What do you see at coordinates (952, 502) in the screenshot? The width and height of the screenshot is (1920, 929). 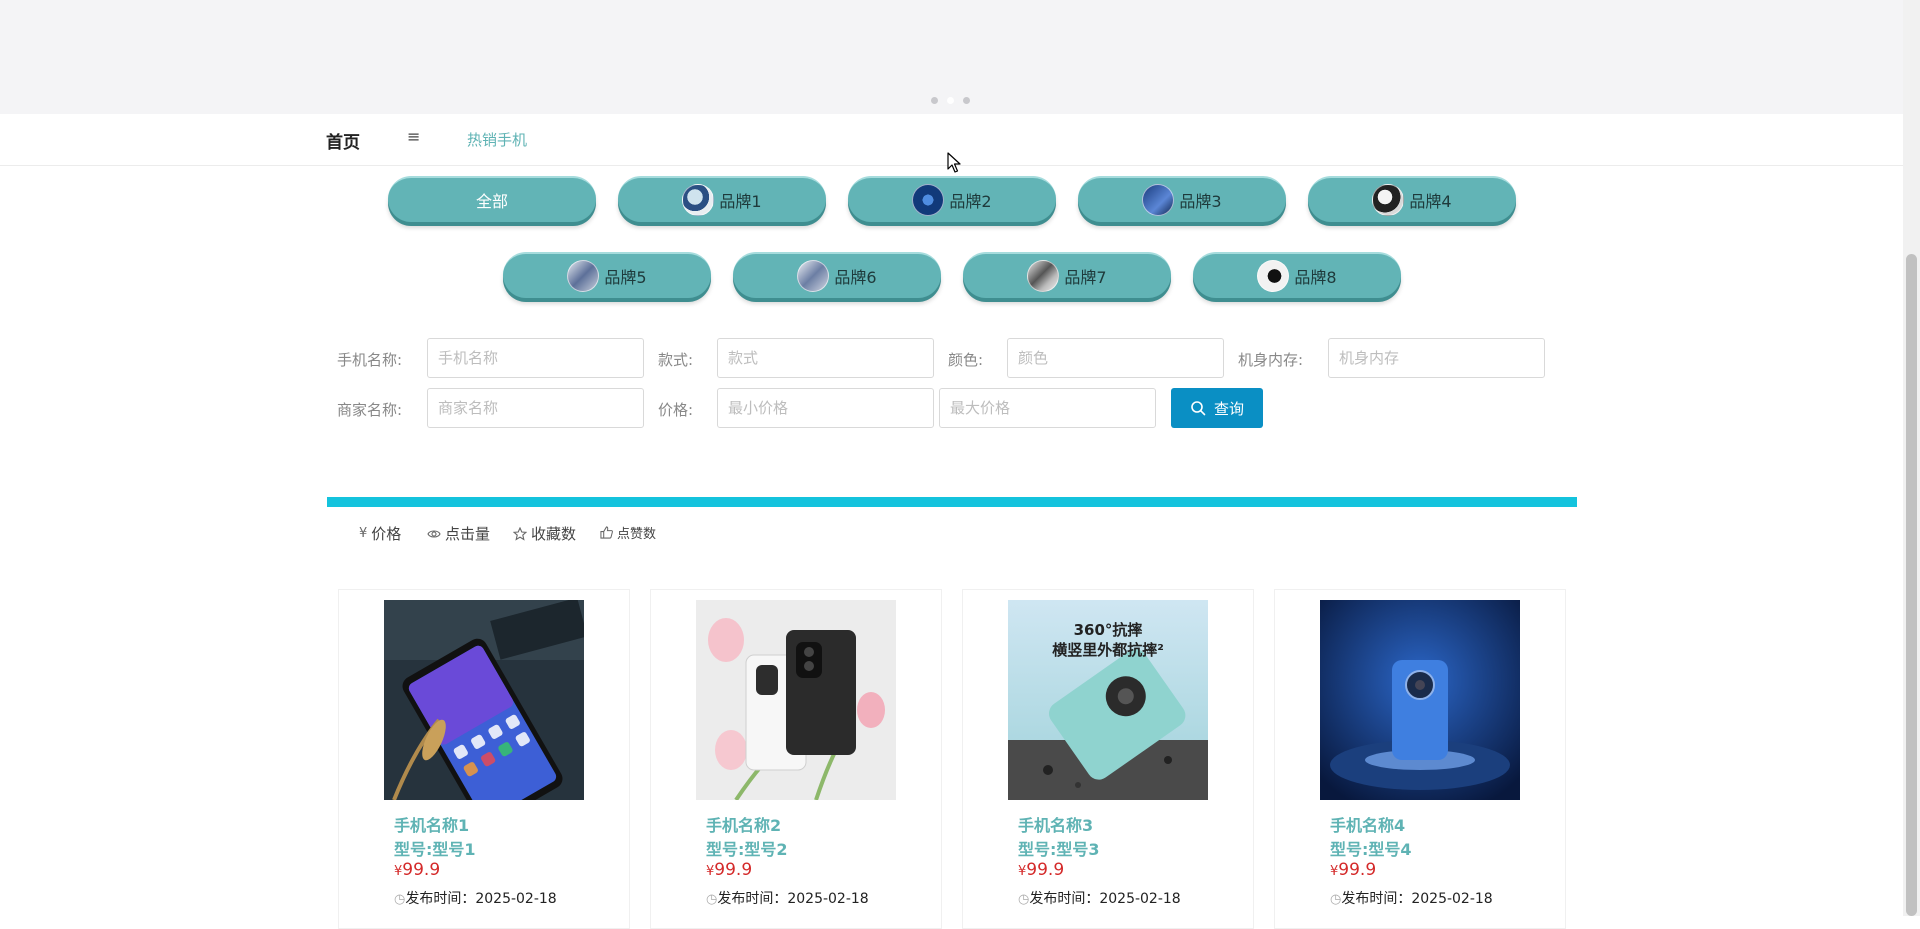 I see `section-divider` at bounding box center [952, 502].